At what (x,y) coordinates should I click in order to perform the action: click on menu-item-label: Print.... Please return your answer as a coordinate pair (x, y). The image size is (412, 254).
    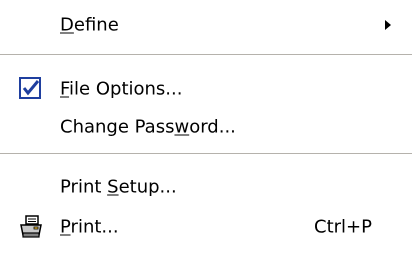
    Looking at the image, I should click on (89, 227).